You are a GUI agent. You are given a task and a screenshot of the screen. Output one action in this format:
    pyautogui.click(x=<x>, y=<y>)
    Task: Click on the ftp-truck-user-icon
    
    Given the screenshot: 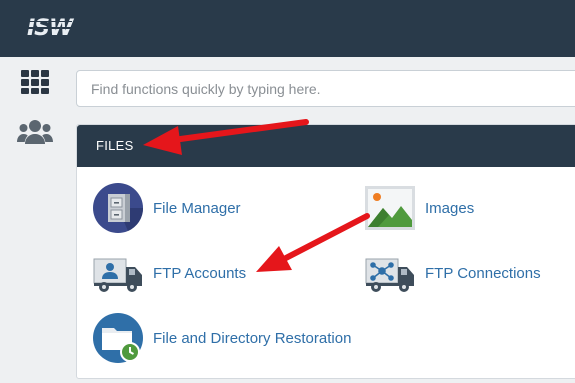 What is the action you would take?
    pyautogui.click(x=118, y=273)
    